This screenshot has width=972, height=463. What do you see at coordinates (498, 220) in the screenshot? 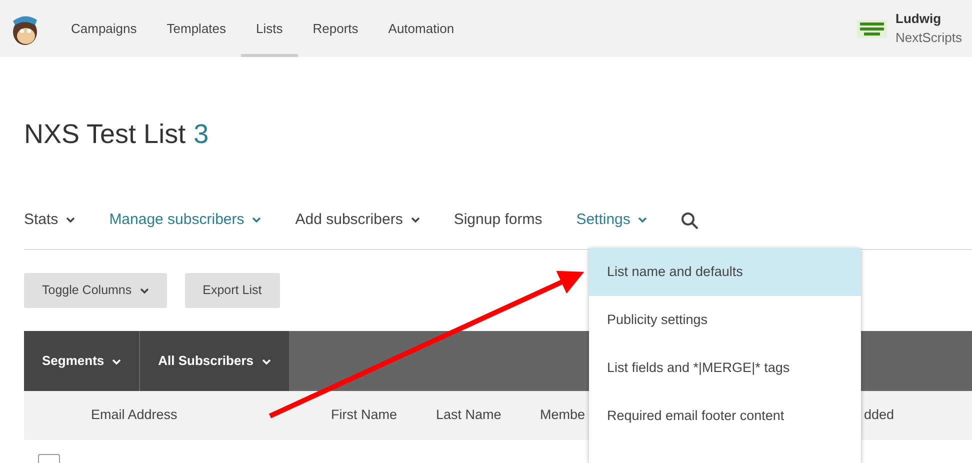
I see `list-tab: Signup forms` at bounding box center [498, 220].